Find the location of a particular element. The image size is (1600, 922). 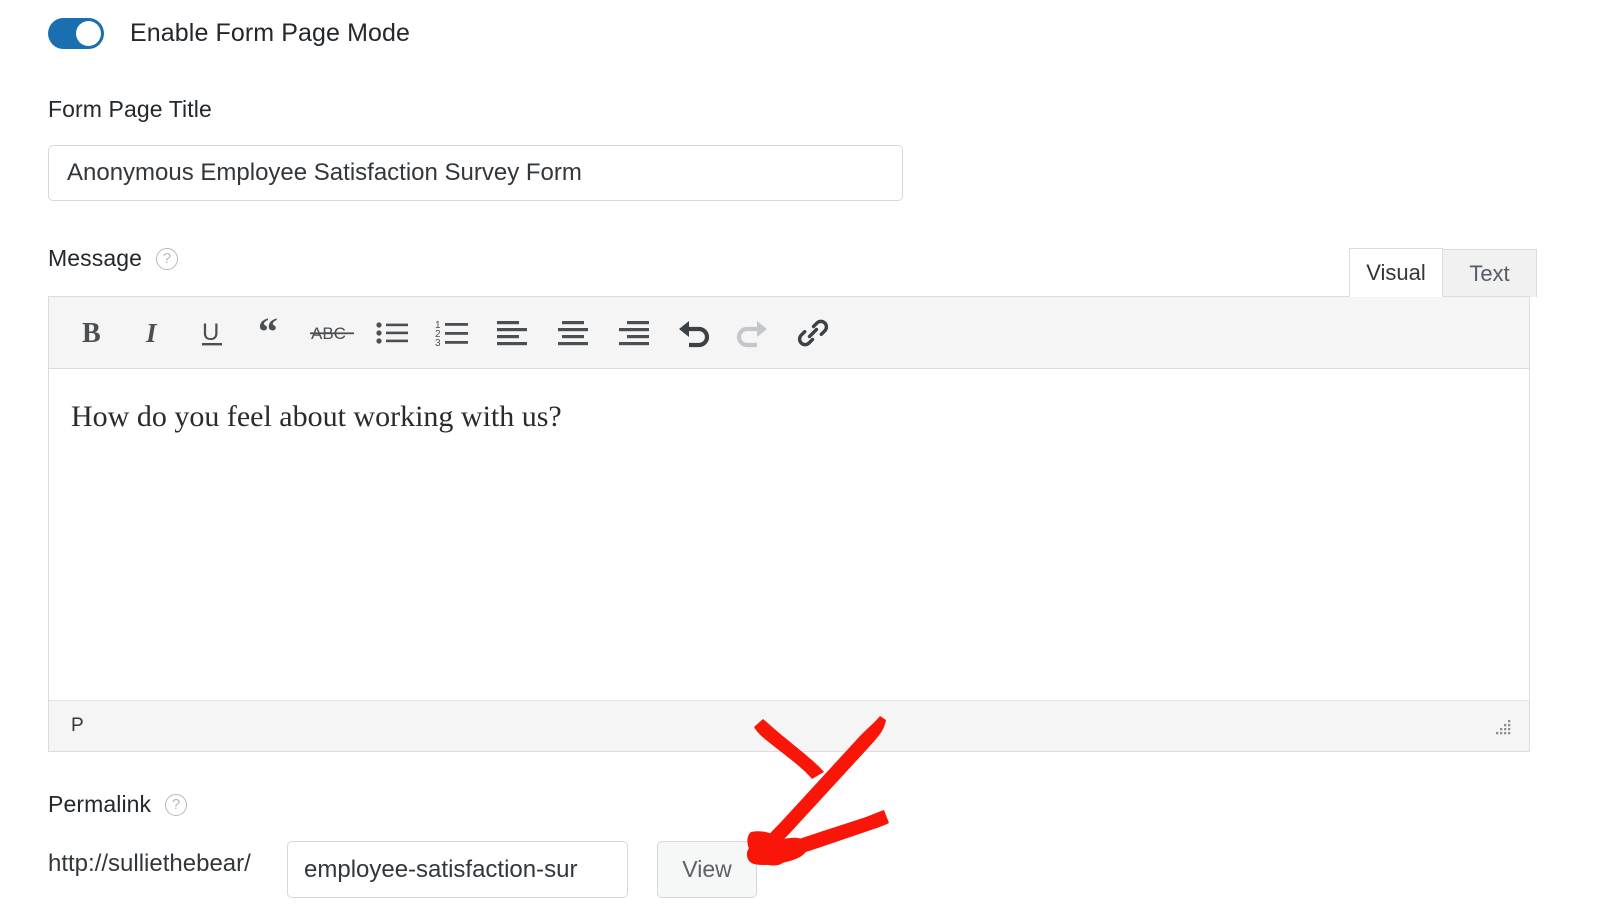

editor-mode-tabs: Visual Text is located at coordinates (1443, 272).